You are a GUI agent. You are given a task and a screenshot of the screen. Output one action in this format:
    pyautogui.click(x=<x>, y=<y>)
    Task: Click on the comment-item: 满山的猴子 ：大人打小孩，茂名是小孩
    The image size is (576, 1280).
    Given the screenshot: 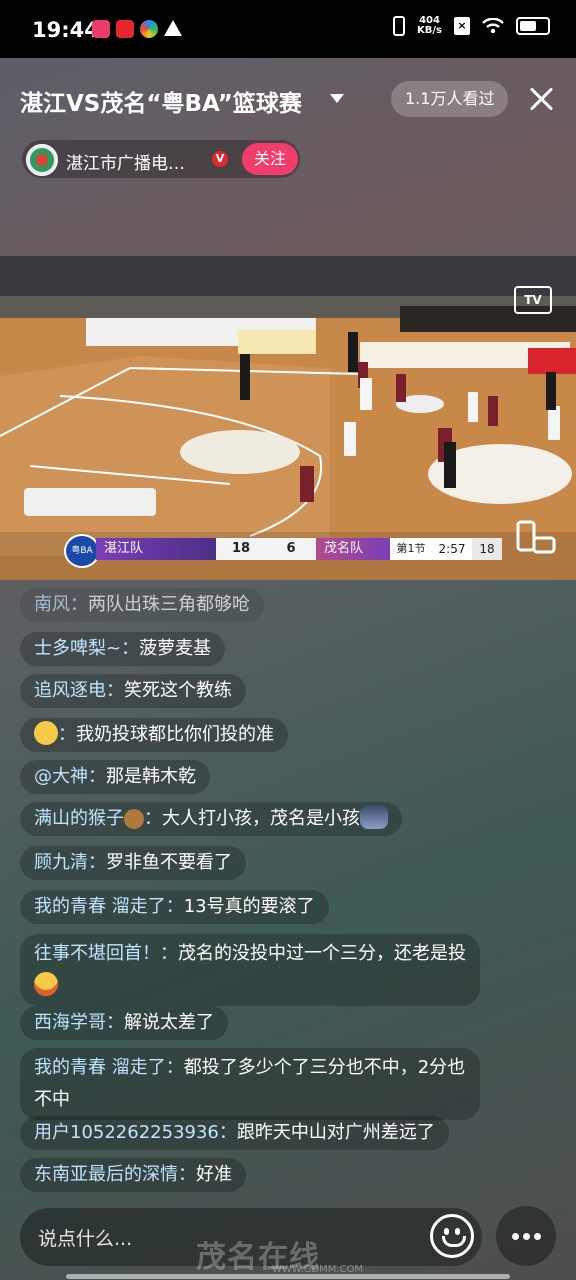 What is the action you would take?
    pyautogui.click(x=211, y=819)
    